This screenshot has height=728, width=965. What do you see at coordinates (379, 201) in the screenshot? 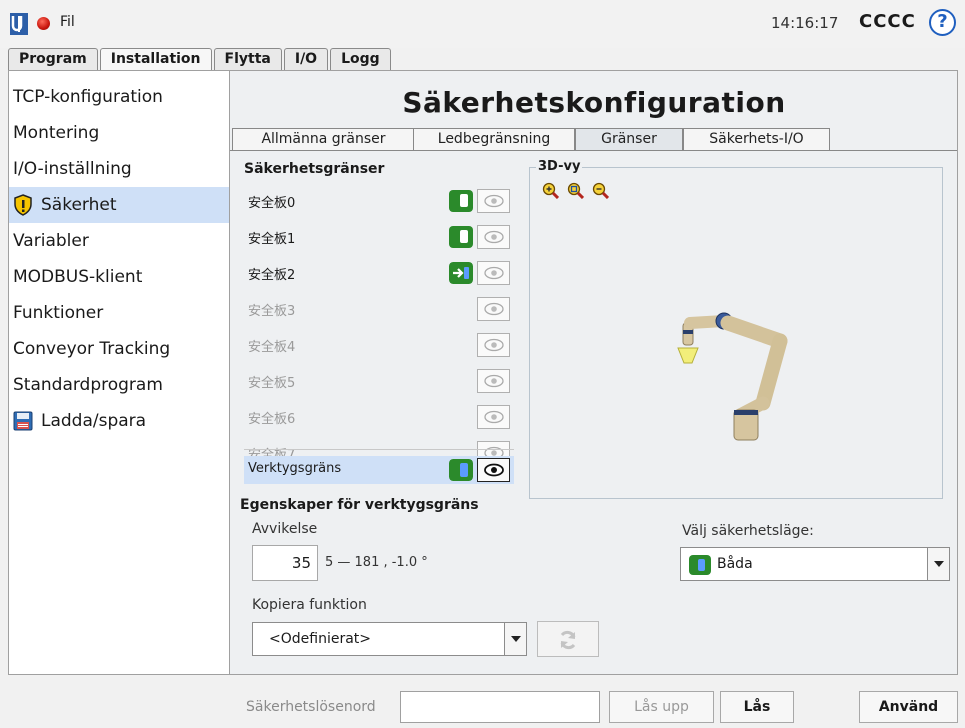
I see `plane-row: 安全板0` at bounding box center [379, 201].